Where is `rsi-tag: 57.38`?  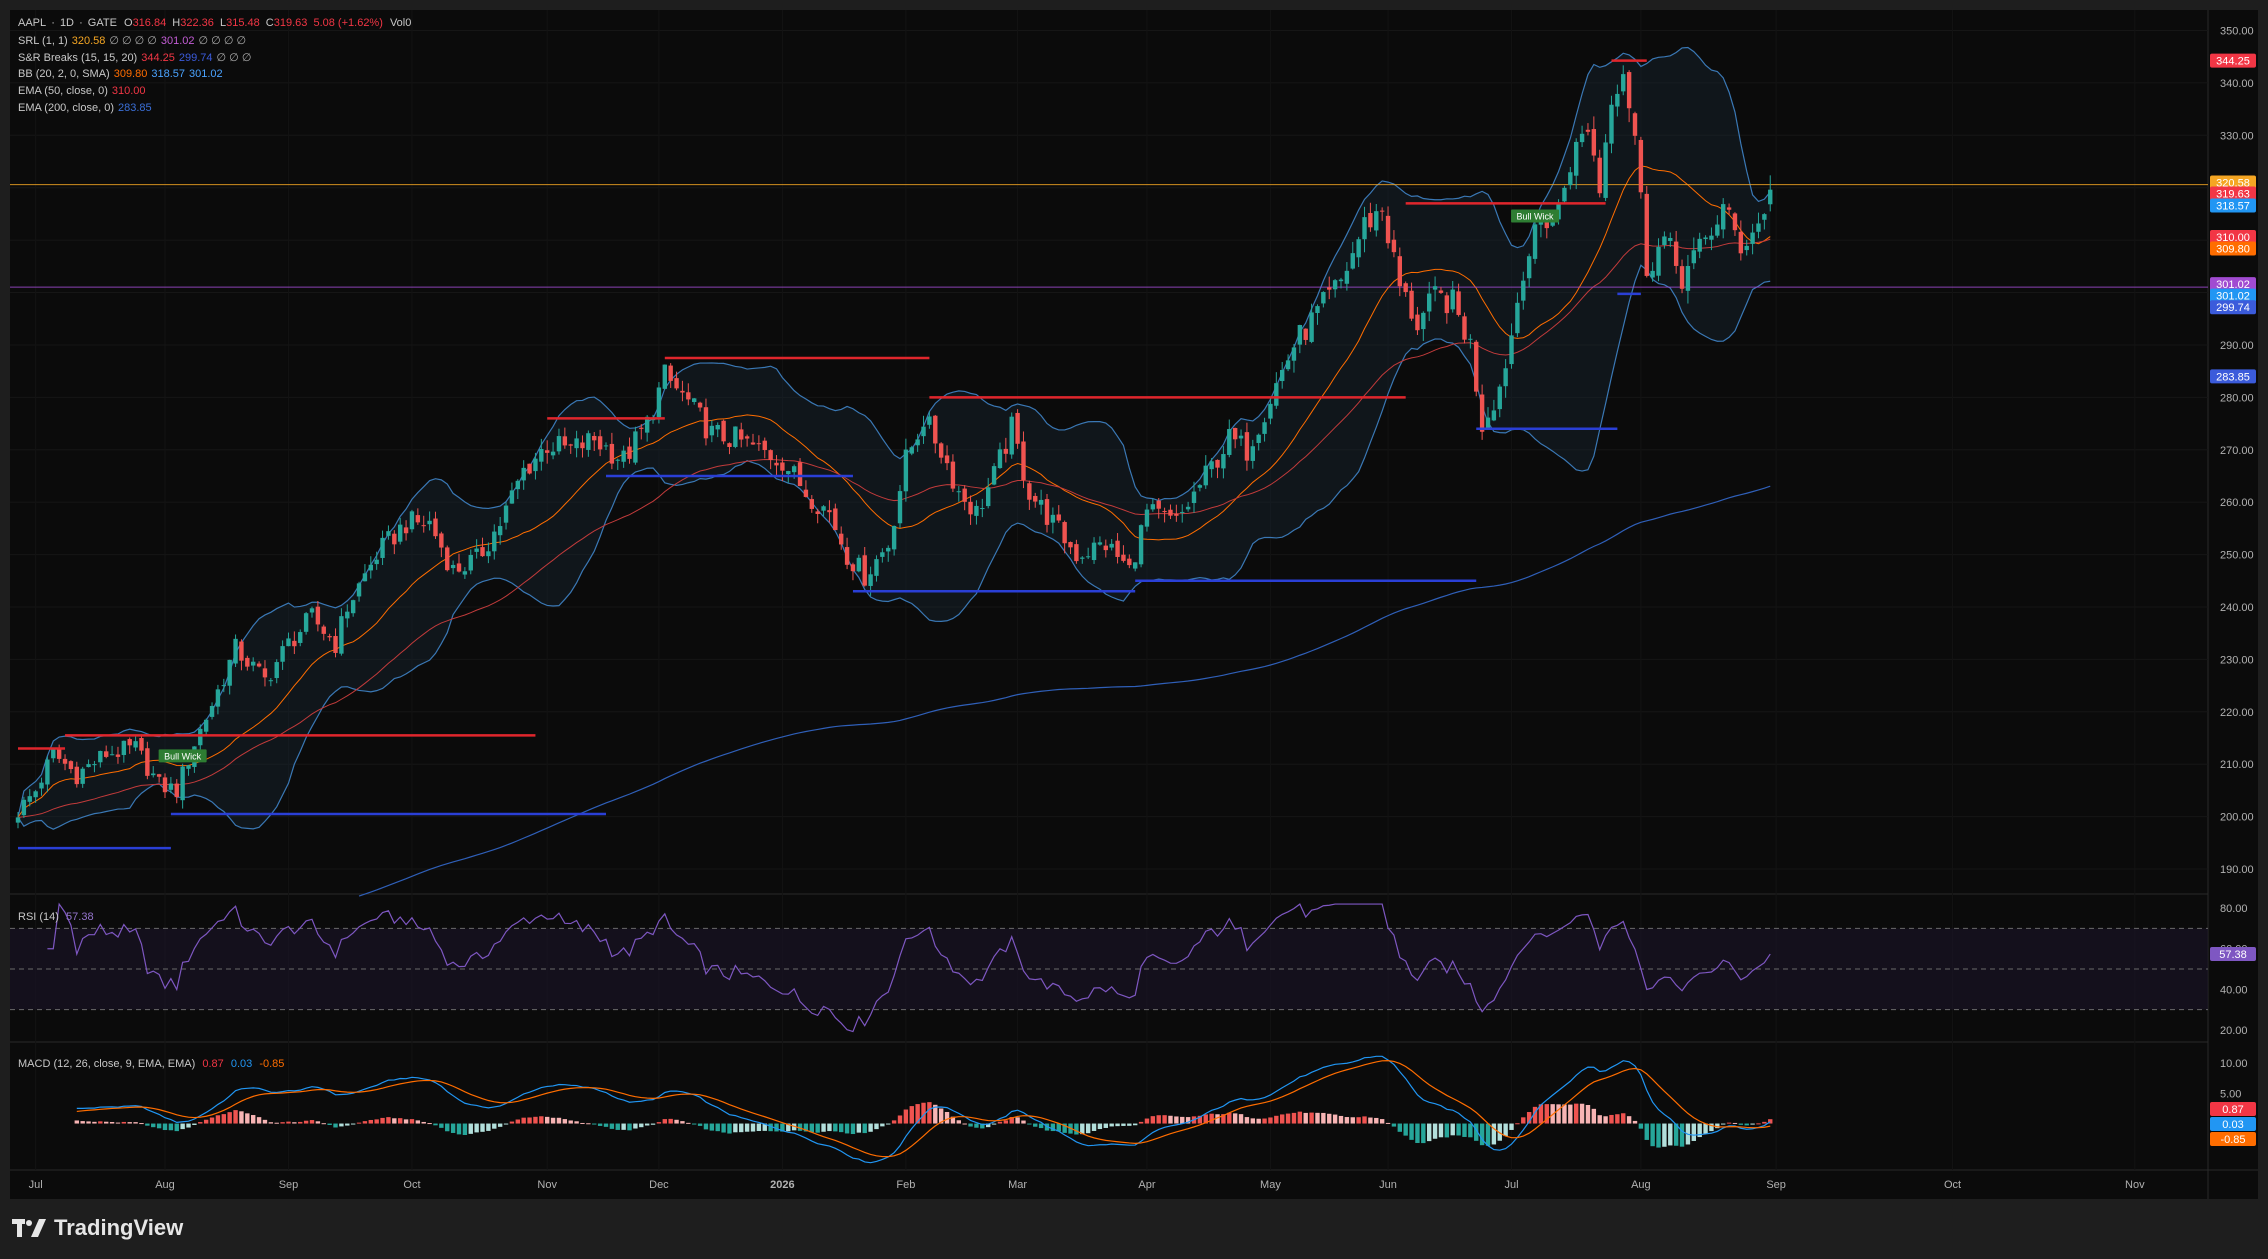
rsi-tag: 57.38 is located at coordinates (2233, 955).